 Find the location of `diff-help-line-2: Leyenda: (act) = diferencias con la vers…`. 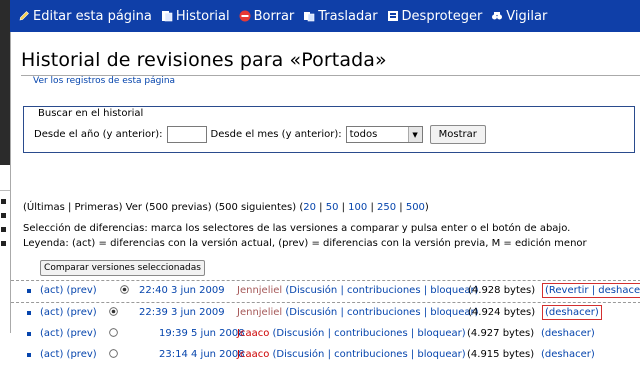

diff-help-line-2: Leyenda: (act) = diferencias con la vers… is located at coordinates (305, 243).